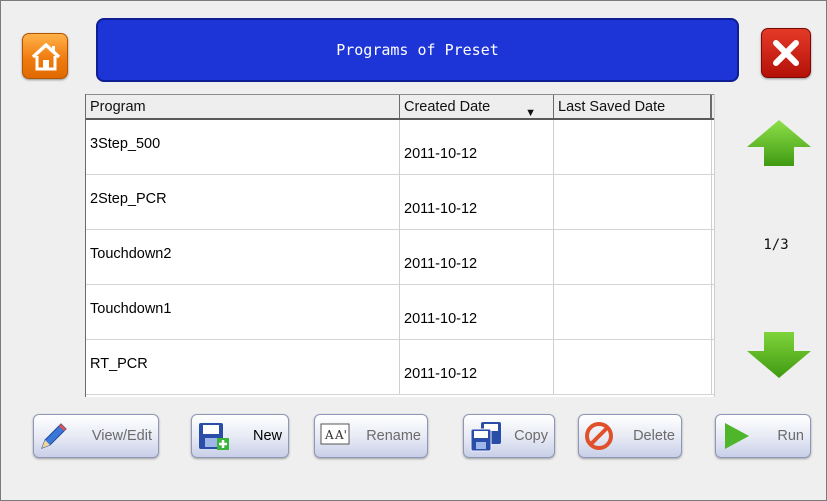 The width and height of the screenshot is (827, 501). Describe the element at coordinates (599, 436) in the screenshot. I see `delete-icon` at that location.